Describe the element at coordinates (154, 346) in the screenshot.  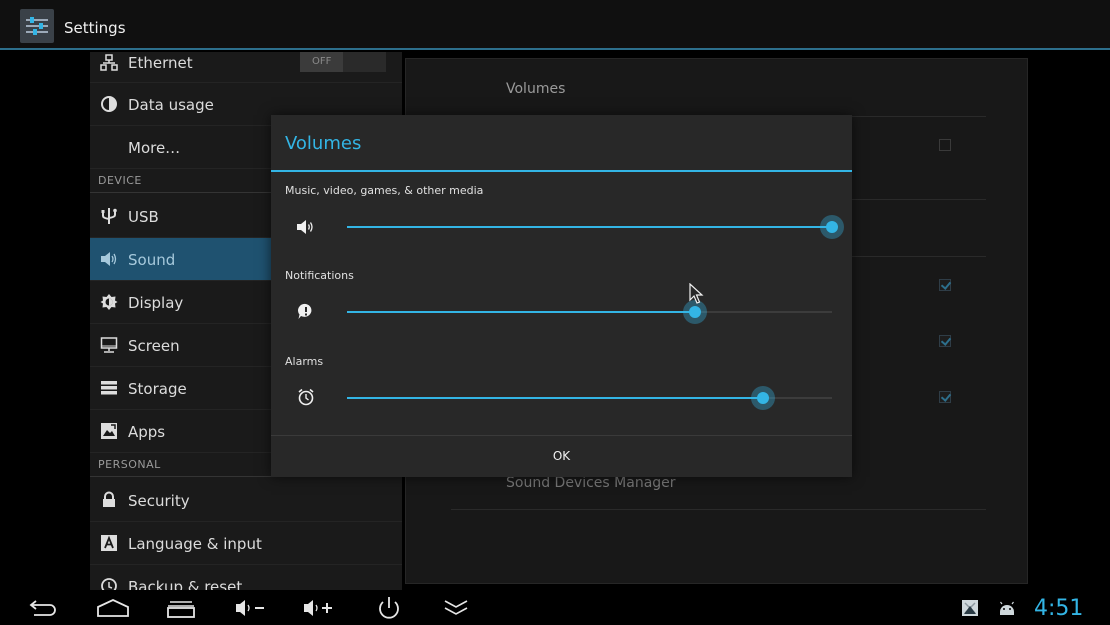
I see `settings-item-label: Screen` at that location.